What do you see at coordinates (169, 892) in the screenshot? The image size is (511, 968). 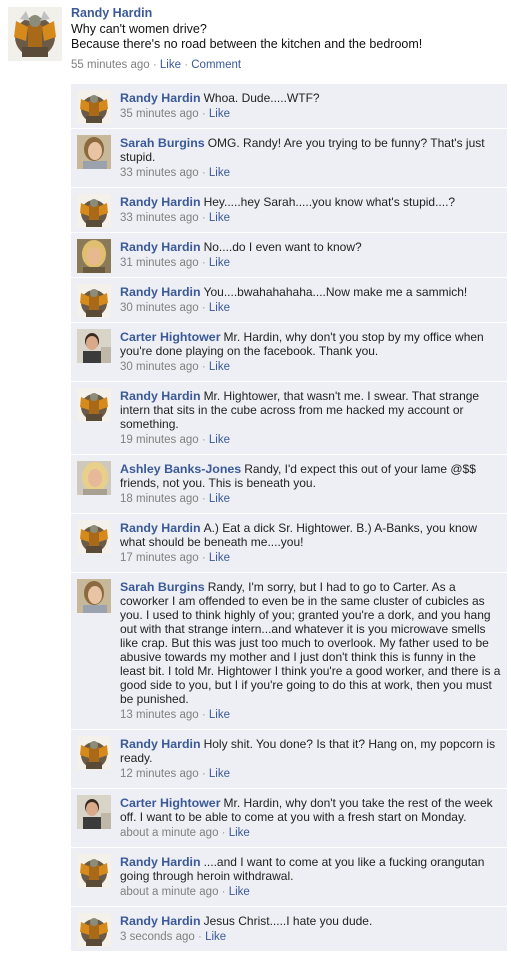 I see `comment-timestamp: about a minute ago` at bounding box center [169, 892].